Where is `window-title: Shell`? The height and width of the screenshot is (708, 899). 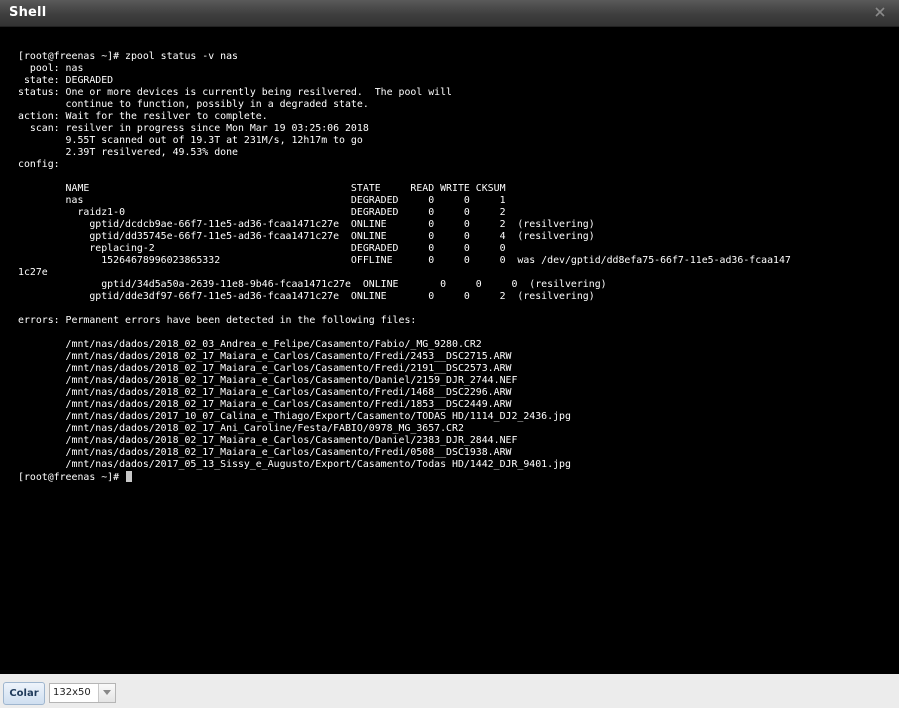 window-title: Shell is located at coordinates (28, 12).